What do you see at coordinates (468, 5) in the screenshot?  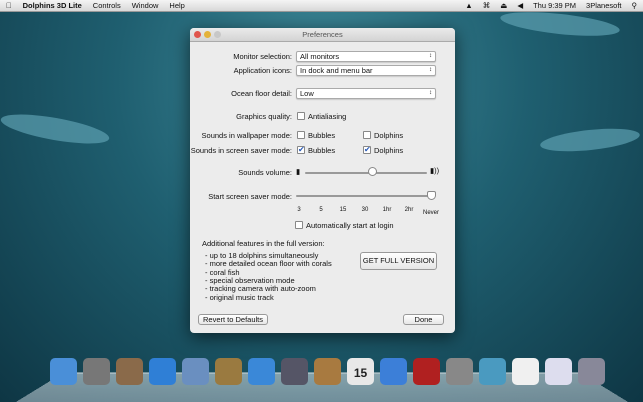 I see `dolphin-status-icon: ▲` at bounding box center [468, 5].